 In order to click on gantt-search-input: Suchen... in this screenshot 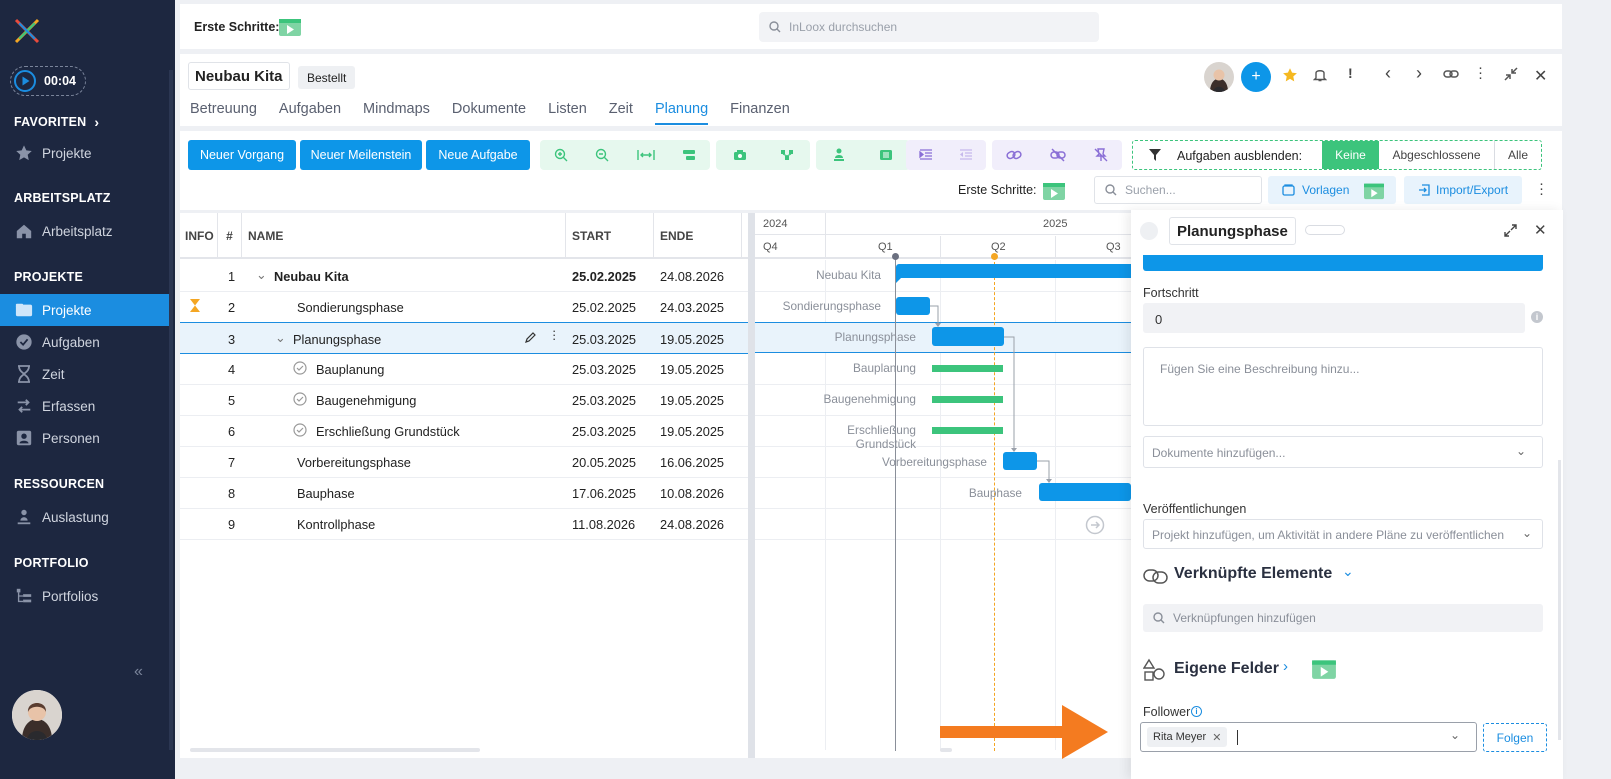, I will do `click(1178, 190)`.